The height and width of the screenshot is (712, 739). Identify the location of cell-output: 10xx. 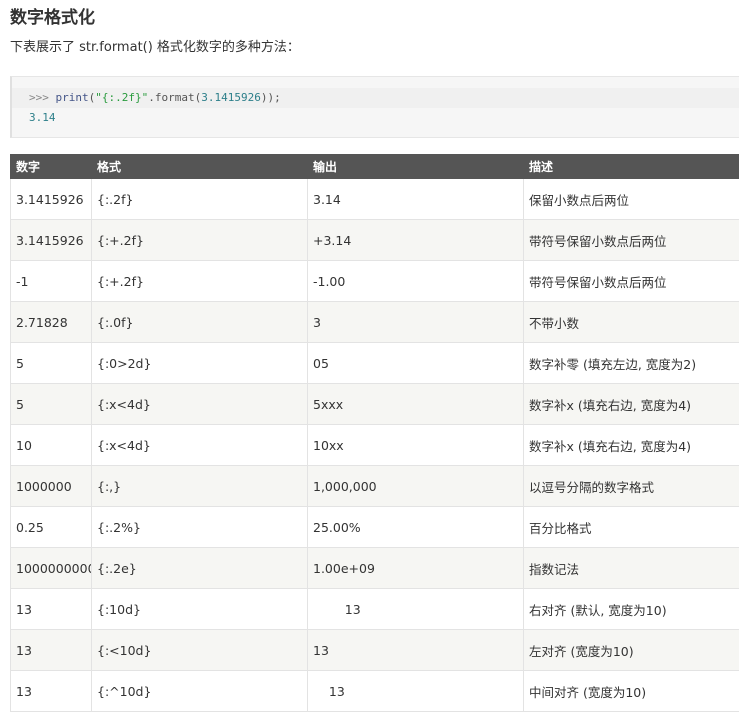
(415, 445).